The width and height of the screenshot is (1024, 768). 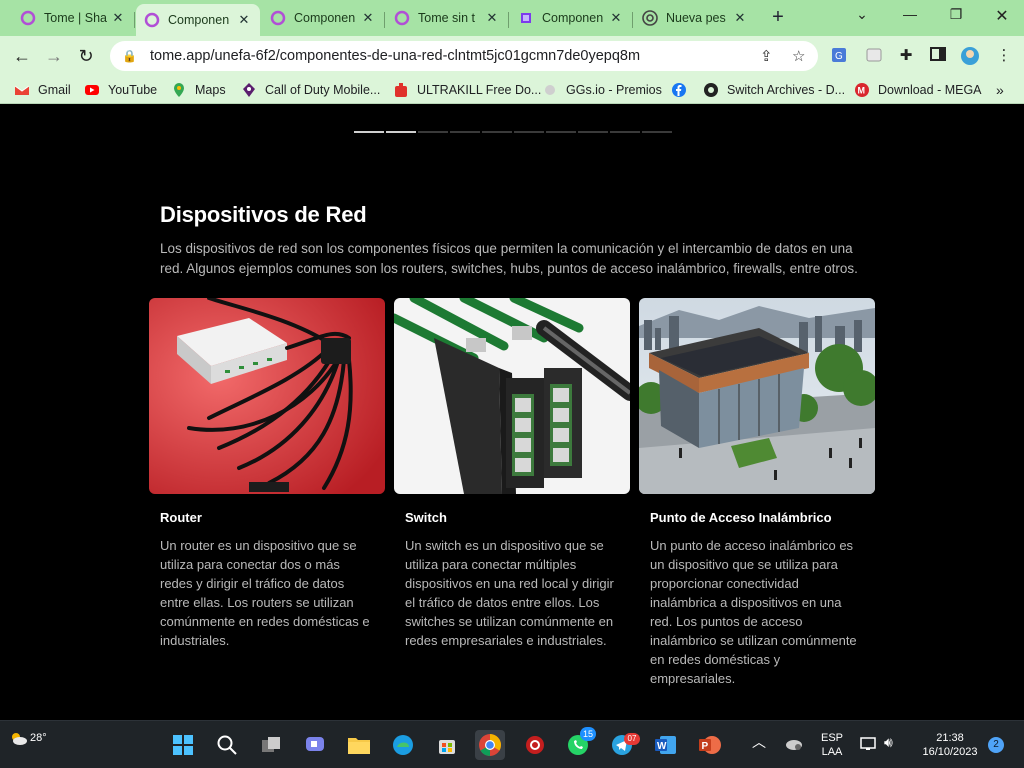 I want to click on bookmark-ggs: GGs.io - Premios, so click(x=602, y=90).